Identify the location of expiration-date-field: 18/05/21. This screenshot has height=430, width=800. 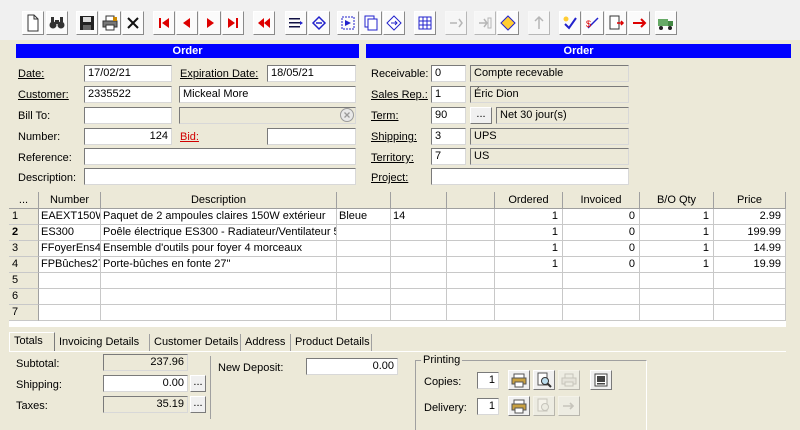
(311, 73).